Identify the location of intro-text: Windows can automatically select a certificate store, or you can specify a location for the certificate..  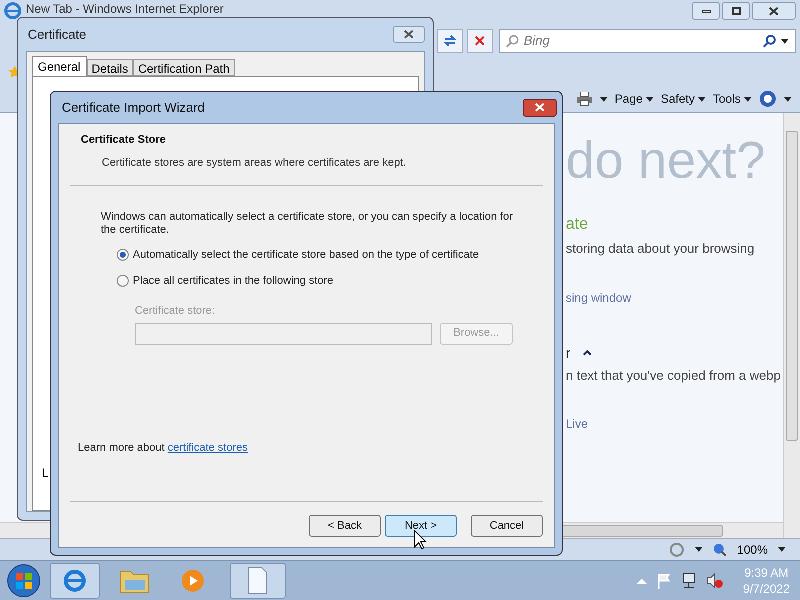
(307, 224).